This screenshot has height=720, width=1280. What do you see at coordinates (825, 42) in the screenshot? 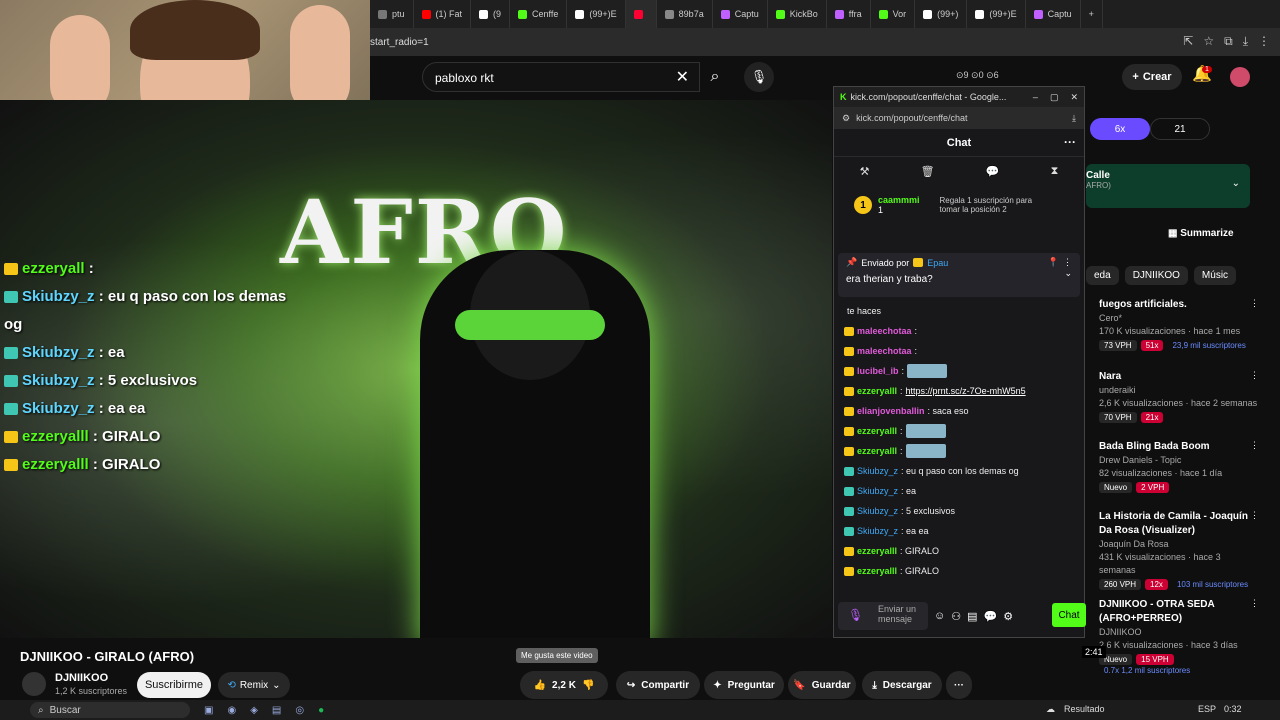
I see `browser-address-bar: start_radio=1 ⇱ ☆ ⧉ ⤓ ⋮` at bounding box center [825, 42].